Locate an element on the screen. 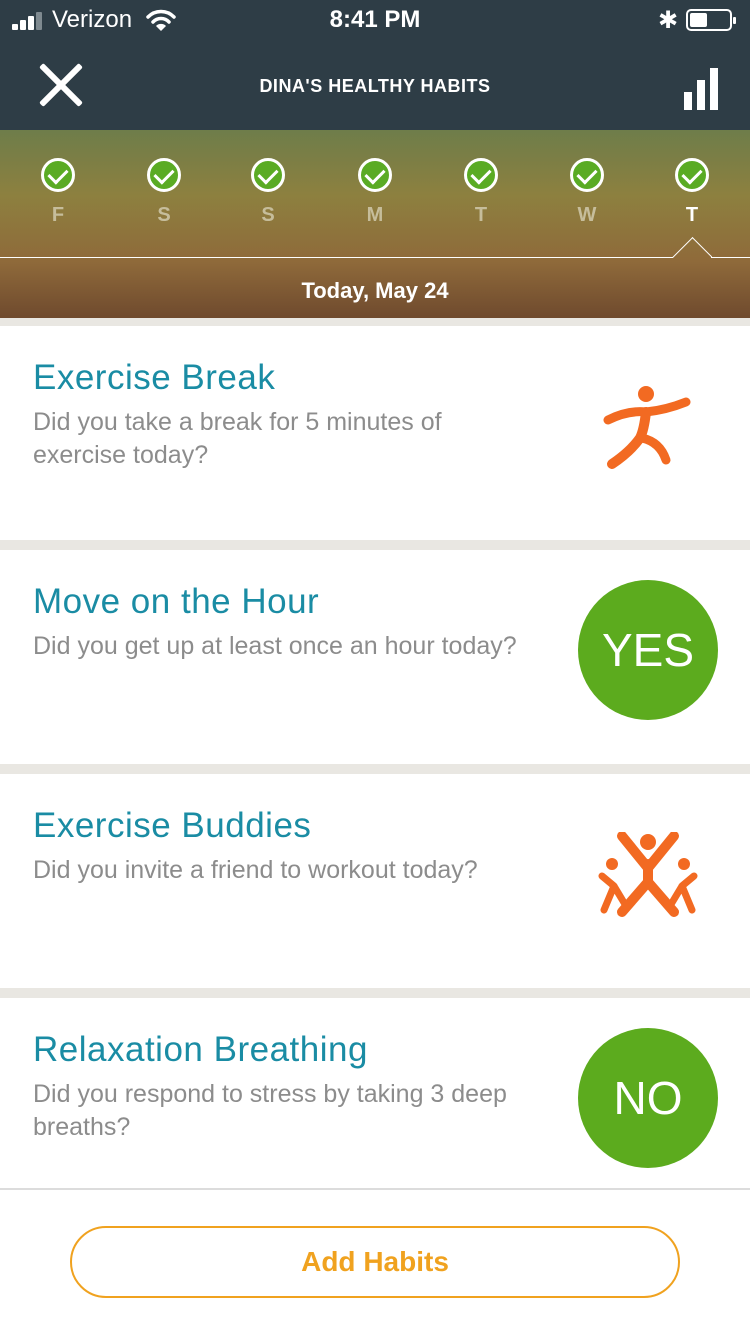 The image size is (750, 1334). day-saturday: S is located at coordinates (164, 192).